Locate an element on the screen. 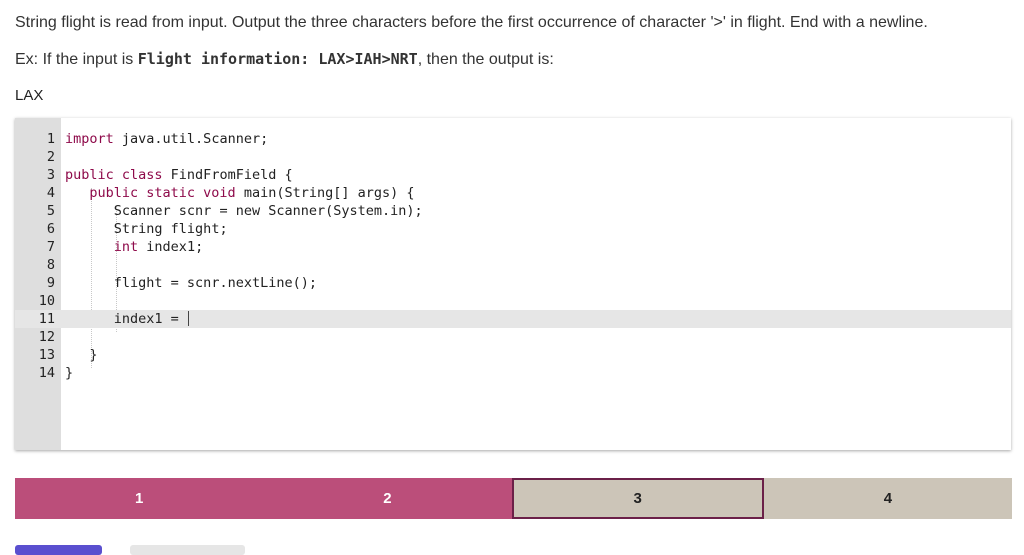  code-text: int index1; is located at coordinates (134, 247).